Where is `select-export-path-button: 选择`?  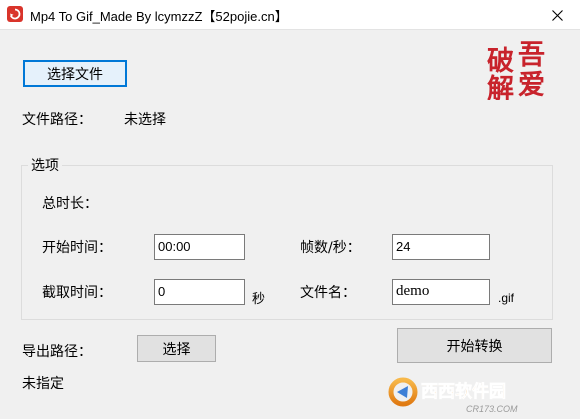 select-export-path-button: 选择 is located at coordinates (176, 348).